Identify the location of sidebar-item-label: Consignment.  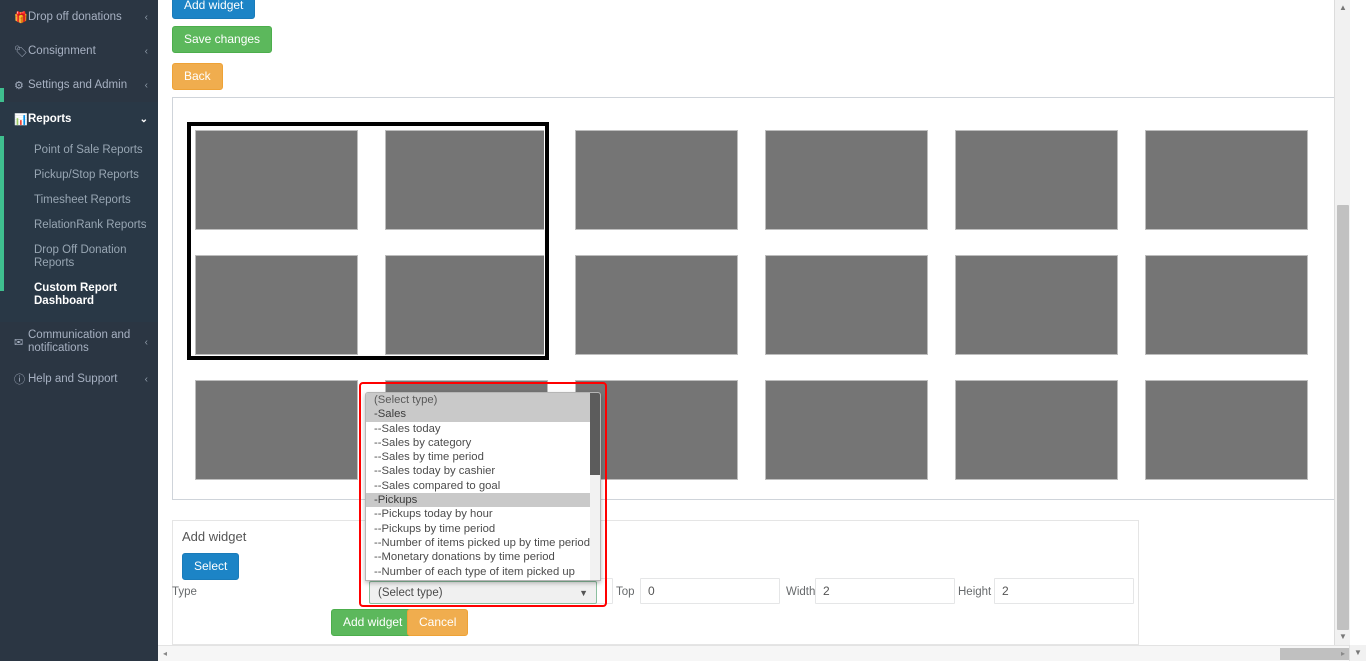
(62, 51).